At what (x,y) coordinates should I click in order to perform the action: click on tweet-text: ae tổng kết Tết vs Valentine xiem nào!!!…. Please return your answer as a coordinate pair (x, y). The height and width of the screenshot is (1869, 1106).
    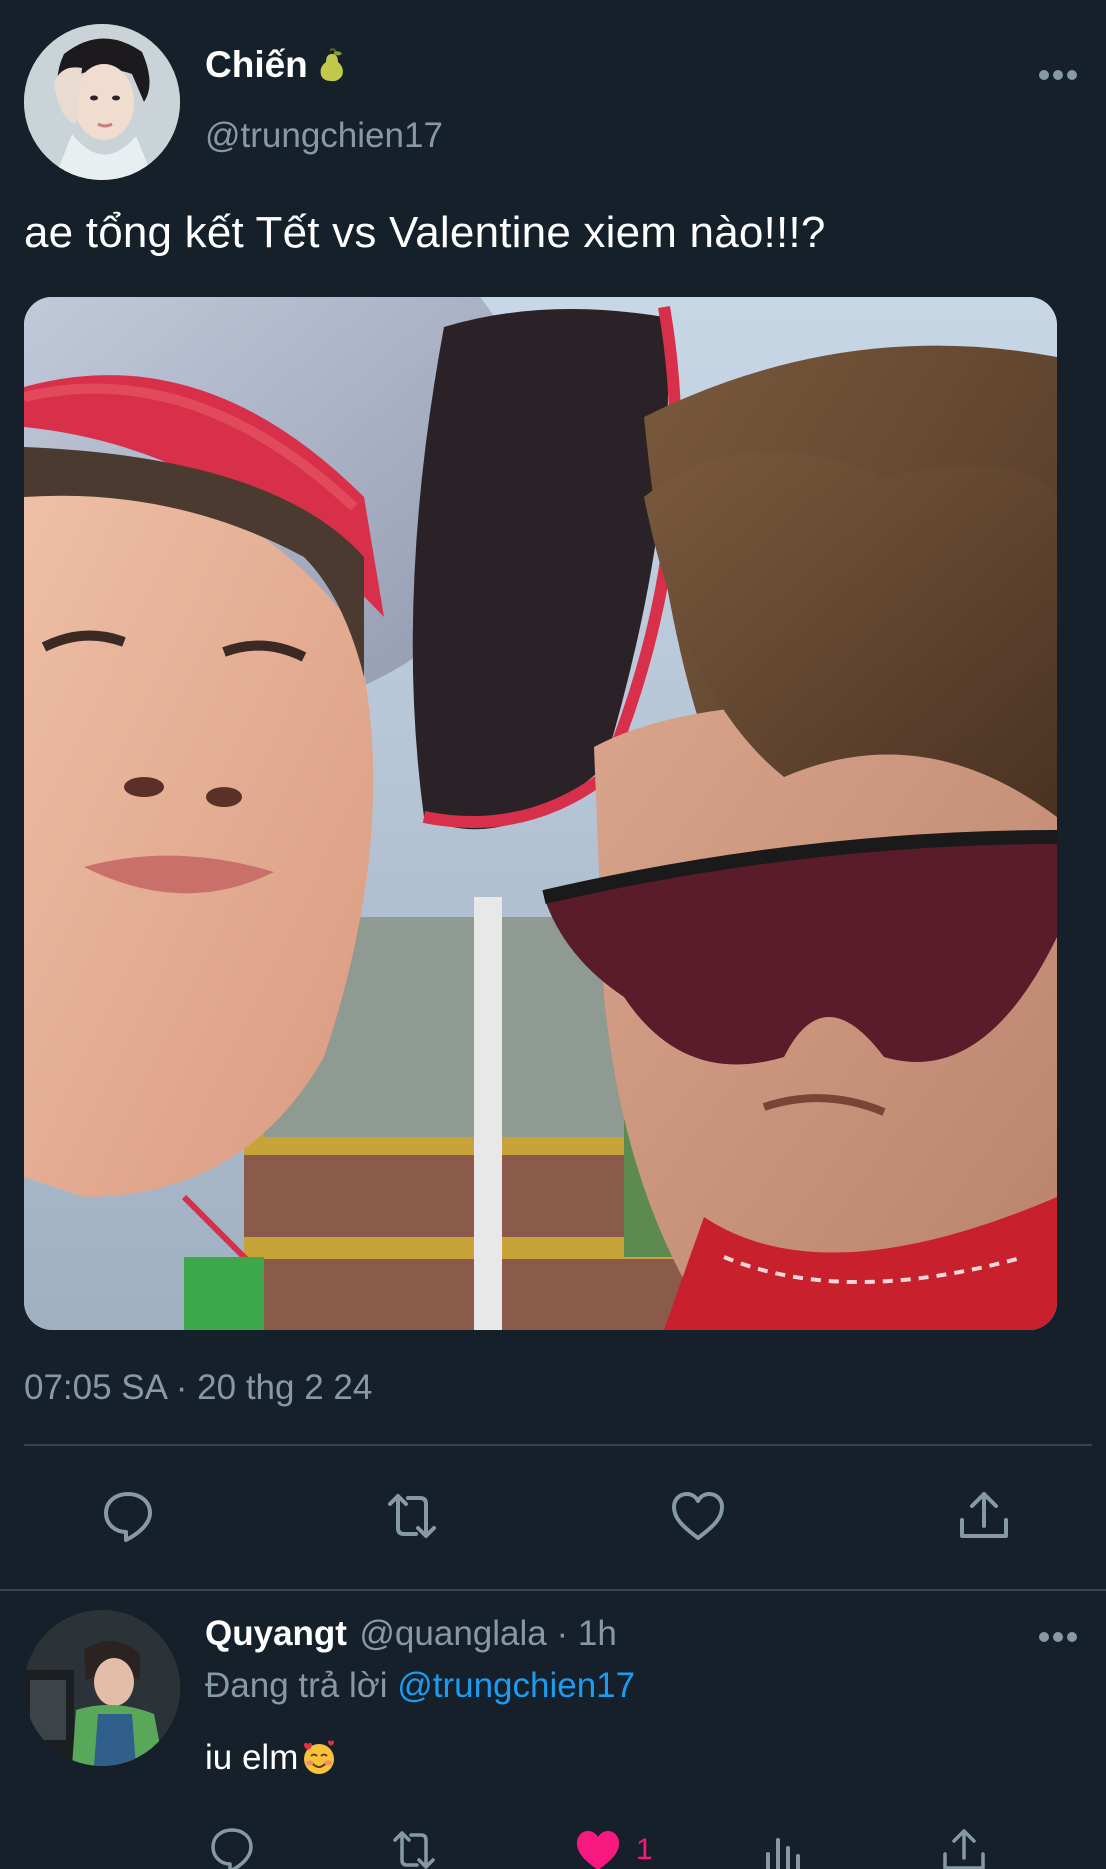
    Looking at the image, I should click on (425, 232).